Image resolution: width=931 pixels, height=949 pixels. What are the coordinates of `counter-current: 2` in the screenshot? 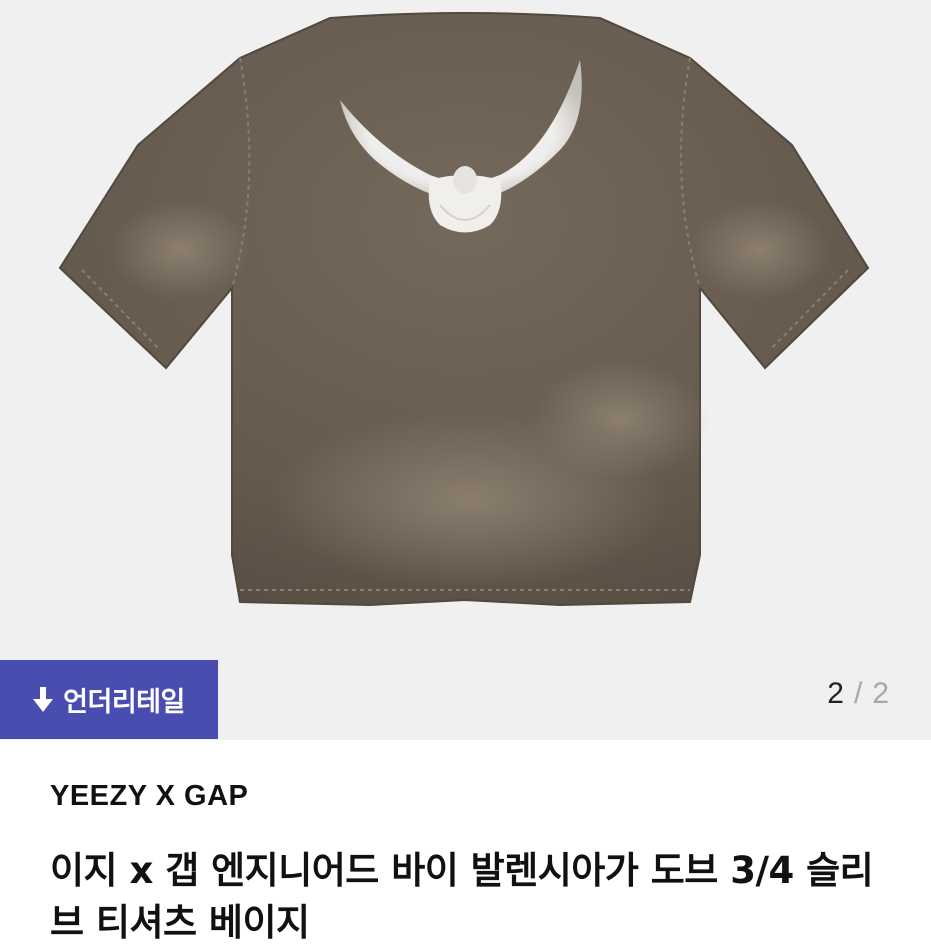 It's located at (835, 693).